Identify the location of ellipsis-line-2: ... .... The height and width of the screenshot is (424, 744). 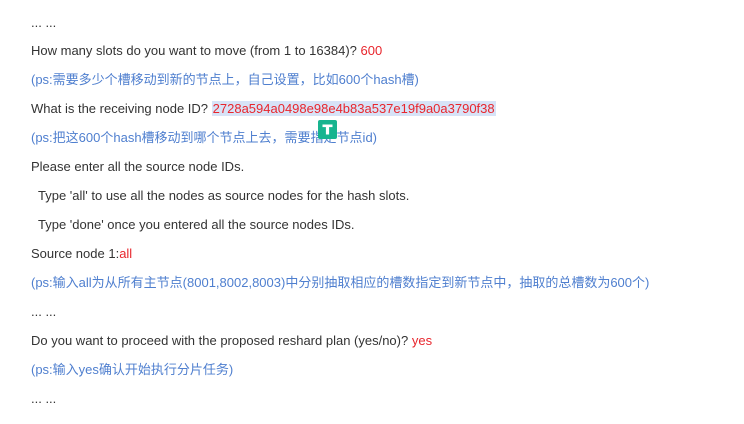
(44, 311).